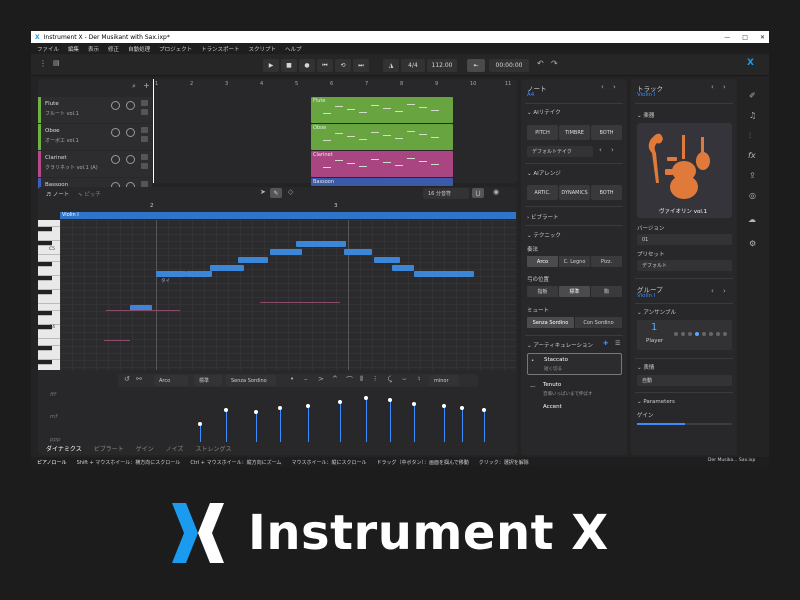  I want to click on mute-select: Senza Sordino, so click(251, 380).